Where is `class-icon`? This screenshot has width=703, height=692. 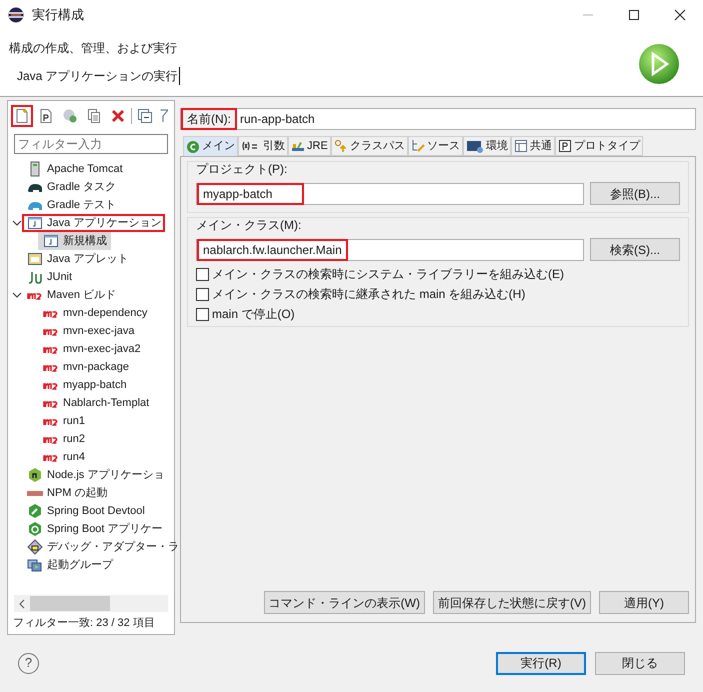
class-icon is located at coordinates (193, 147).